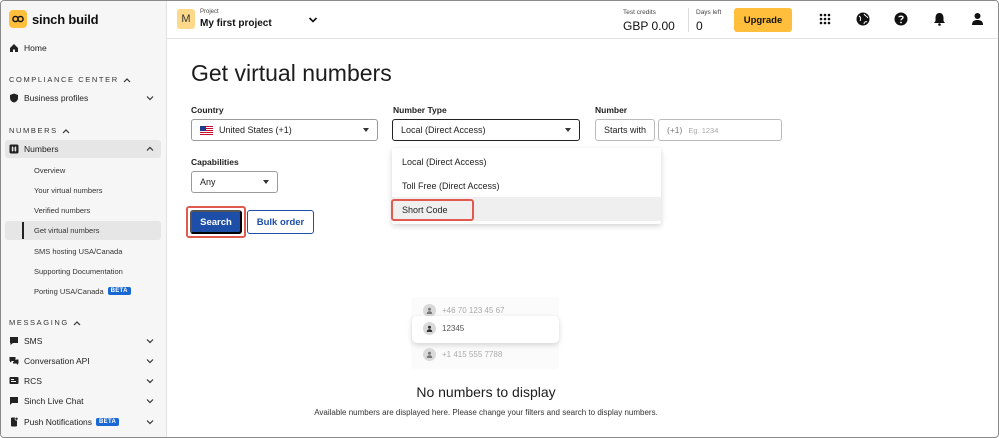 The image size is (999, 438). I want to click on days-left-value: 0, so click(699, 26).